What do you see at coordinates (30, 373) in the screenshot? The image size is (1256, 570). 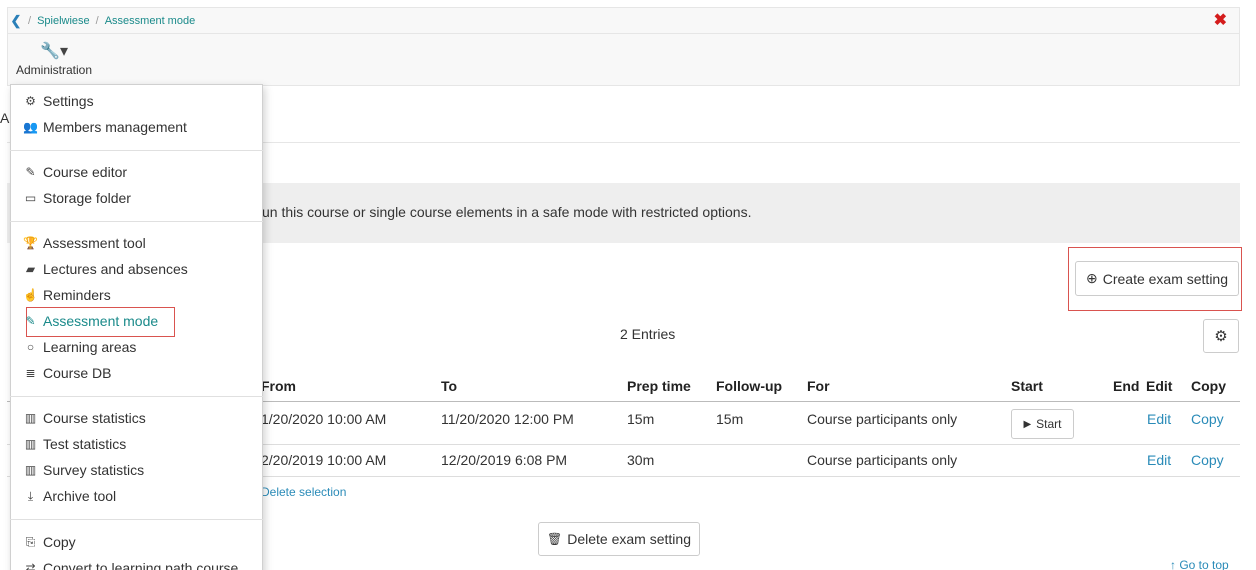 I see `database-icon: ≣` at bounding box center [30, 373].